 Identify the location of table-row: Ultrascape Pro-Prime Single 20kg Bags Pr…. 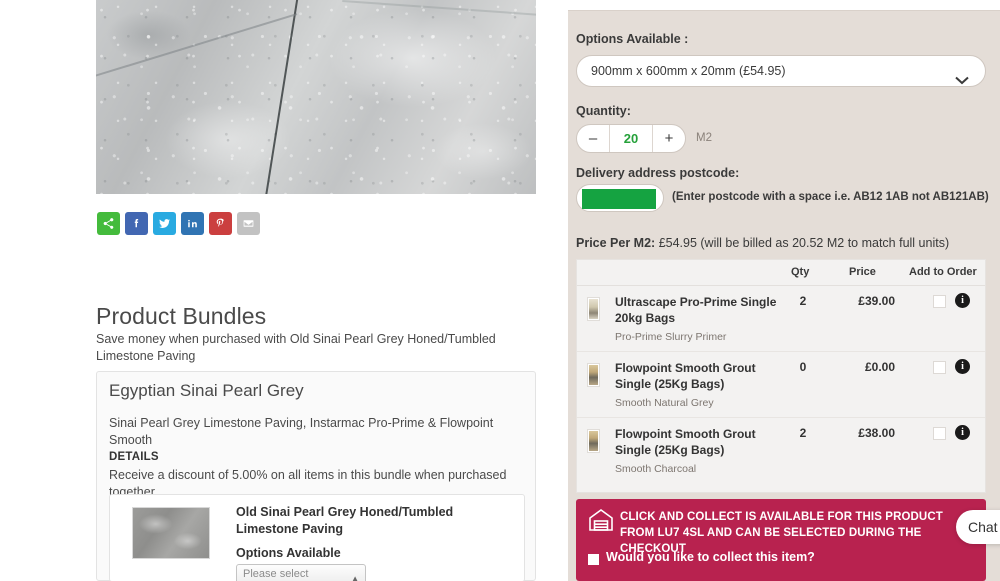
(781, 319).